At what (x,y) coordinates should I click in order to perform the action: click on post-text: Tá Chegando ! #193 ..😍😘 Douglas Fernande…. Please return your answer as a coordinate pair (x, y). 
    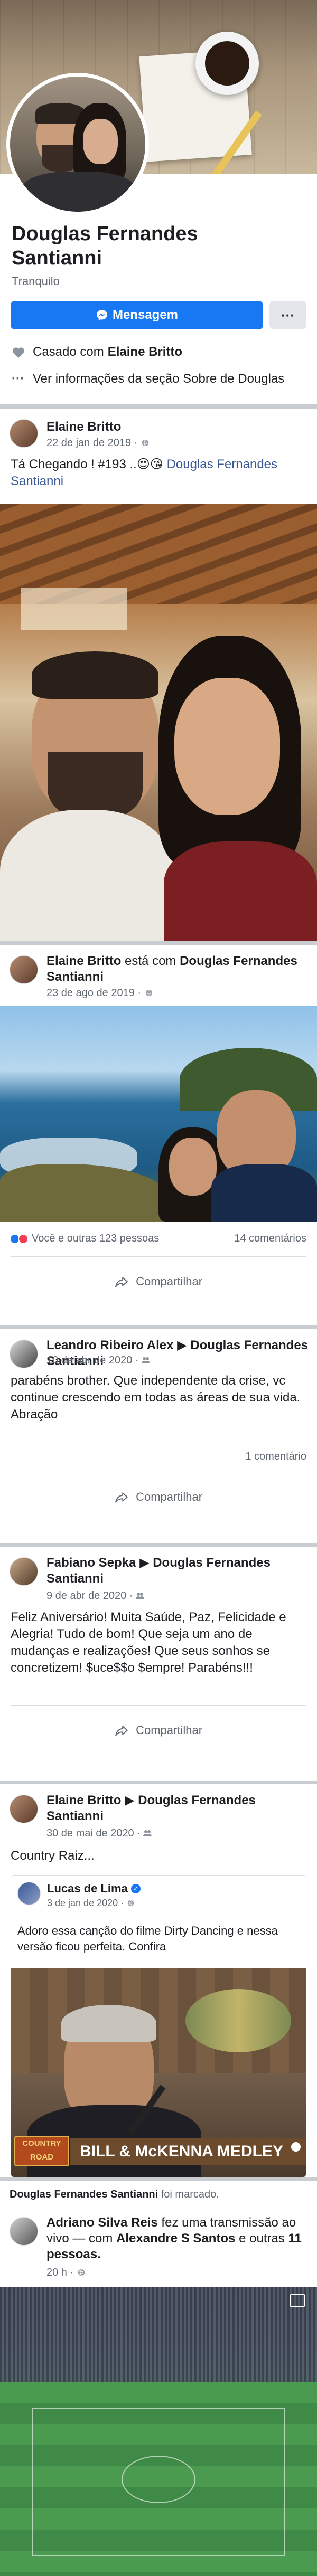
    Looking at the image, I should click on (144, 472).